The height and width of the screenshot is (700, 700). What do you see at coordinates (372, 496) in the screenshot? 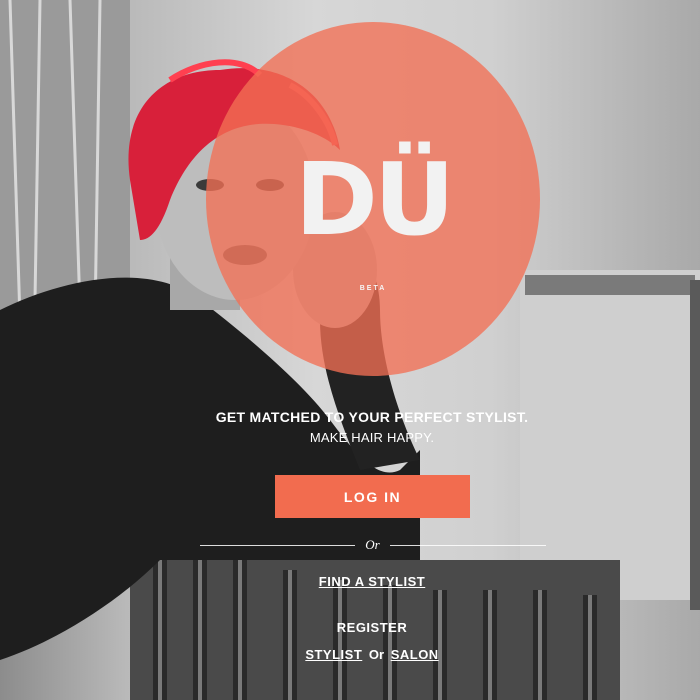
I see `login-button: LOG IN` at bounding box center [372, 496].